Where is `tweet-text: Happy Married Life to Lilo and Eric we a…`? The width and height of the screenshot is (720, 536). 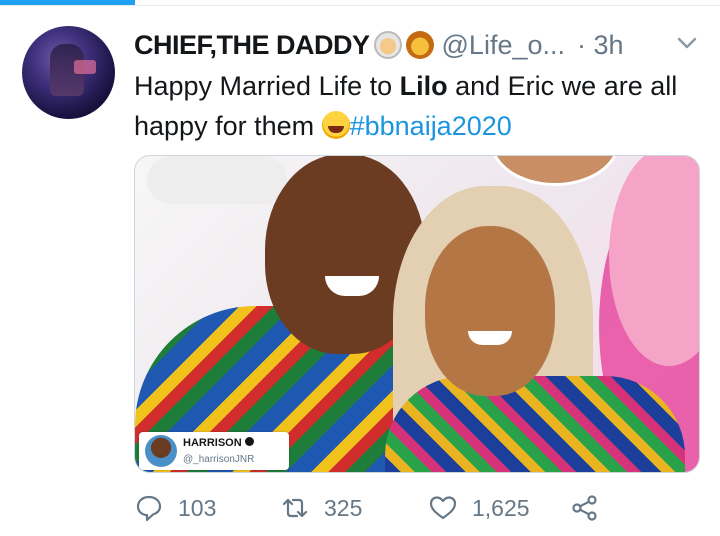 tweet-text: Happy Married Life to Lilo and Eric we a… is located at coordinates (419, 106).